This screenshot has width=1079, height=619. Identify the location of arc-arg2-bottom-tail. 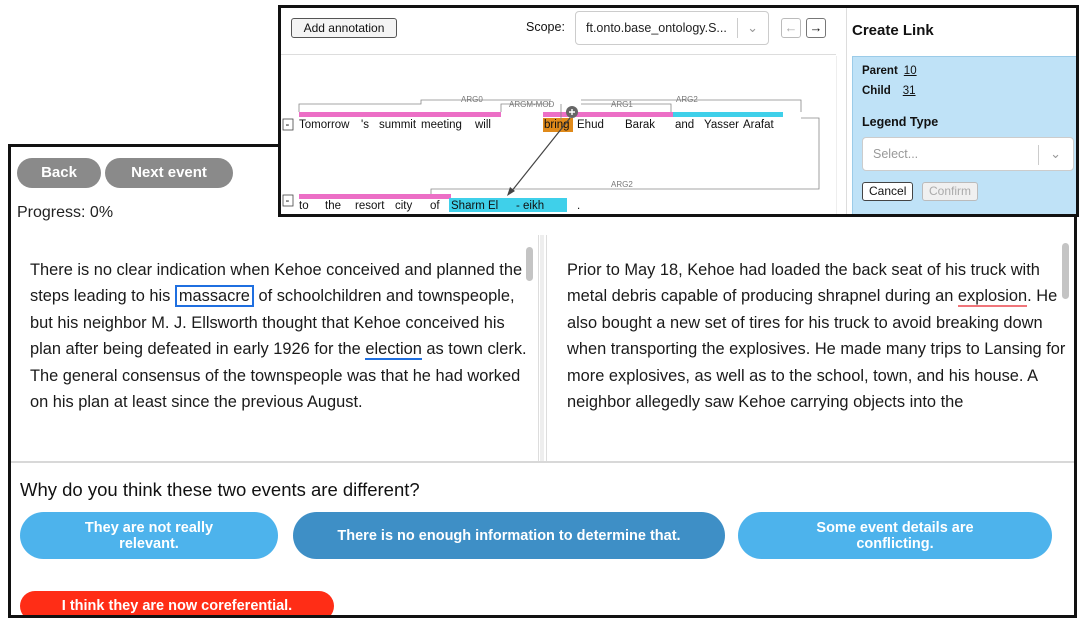
(535, 191).